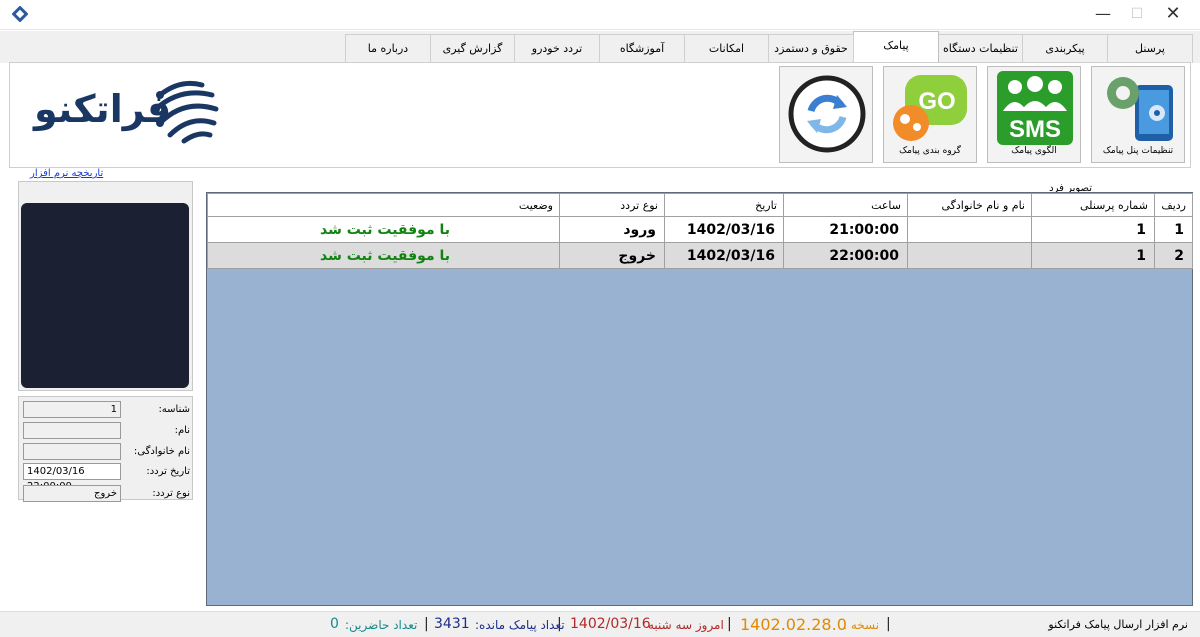  What do you see at coordinates (980, 48) in the screenshot?
I see `tab-device-settings: تنظیمات دستگاه` at bounding box center [980, 48].